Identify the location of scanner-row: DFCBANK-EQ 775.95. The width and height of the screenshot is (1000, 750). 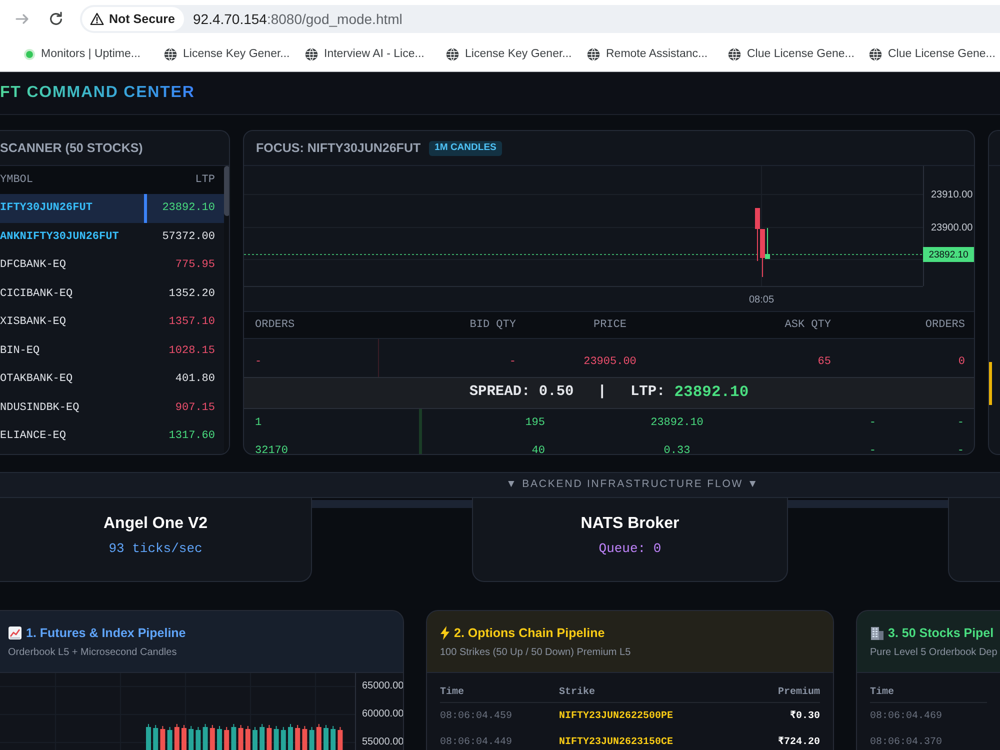
(112, 265).